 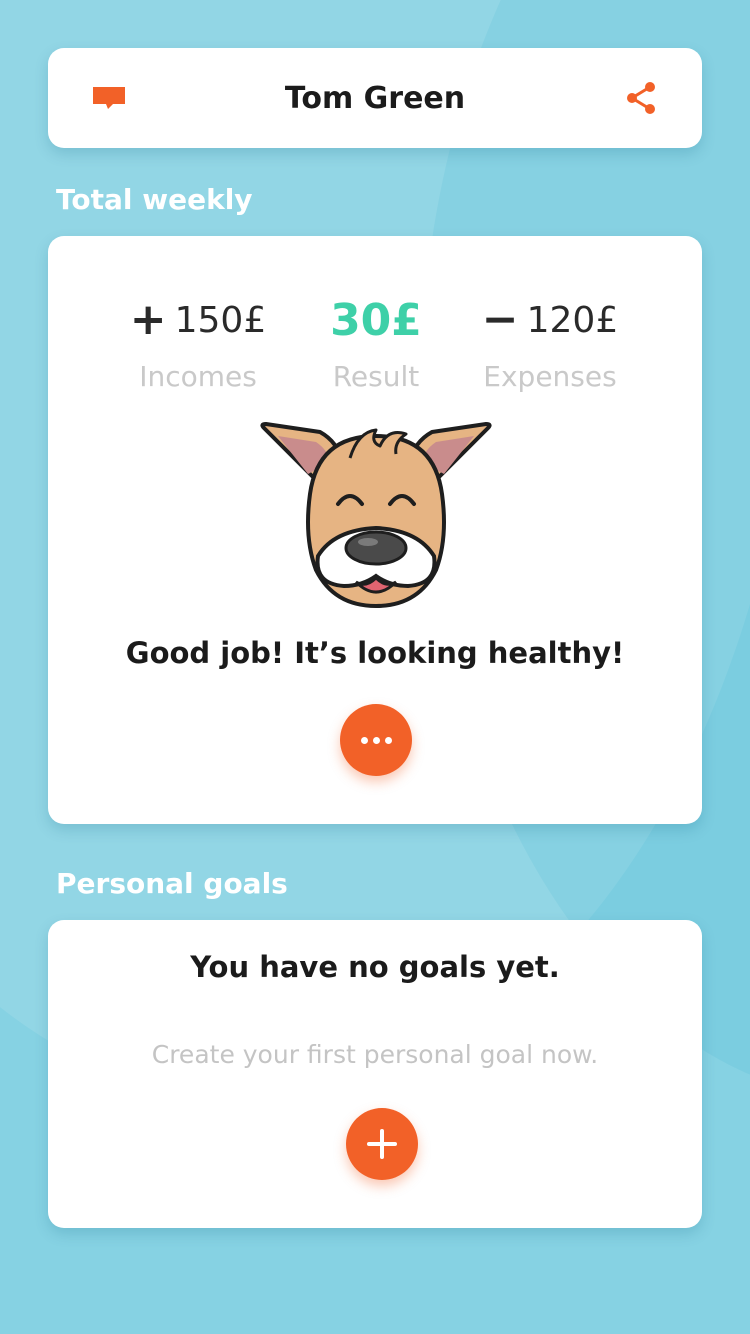 I want to click on share-icon, so click(x=641, y=98).